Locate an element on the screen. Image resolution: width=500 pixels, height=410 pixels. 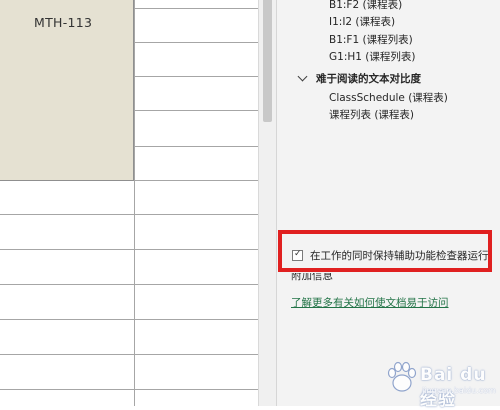
merged-course-cell: MTH-113 is located at coordinates (67, 90).